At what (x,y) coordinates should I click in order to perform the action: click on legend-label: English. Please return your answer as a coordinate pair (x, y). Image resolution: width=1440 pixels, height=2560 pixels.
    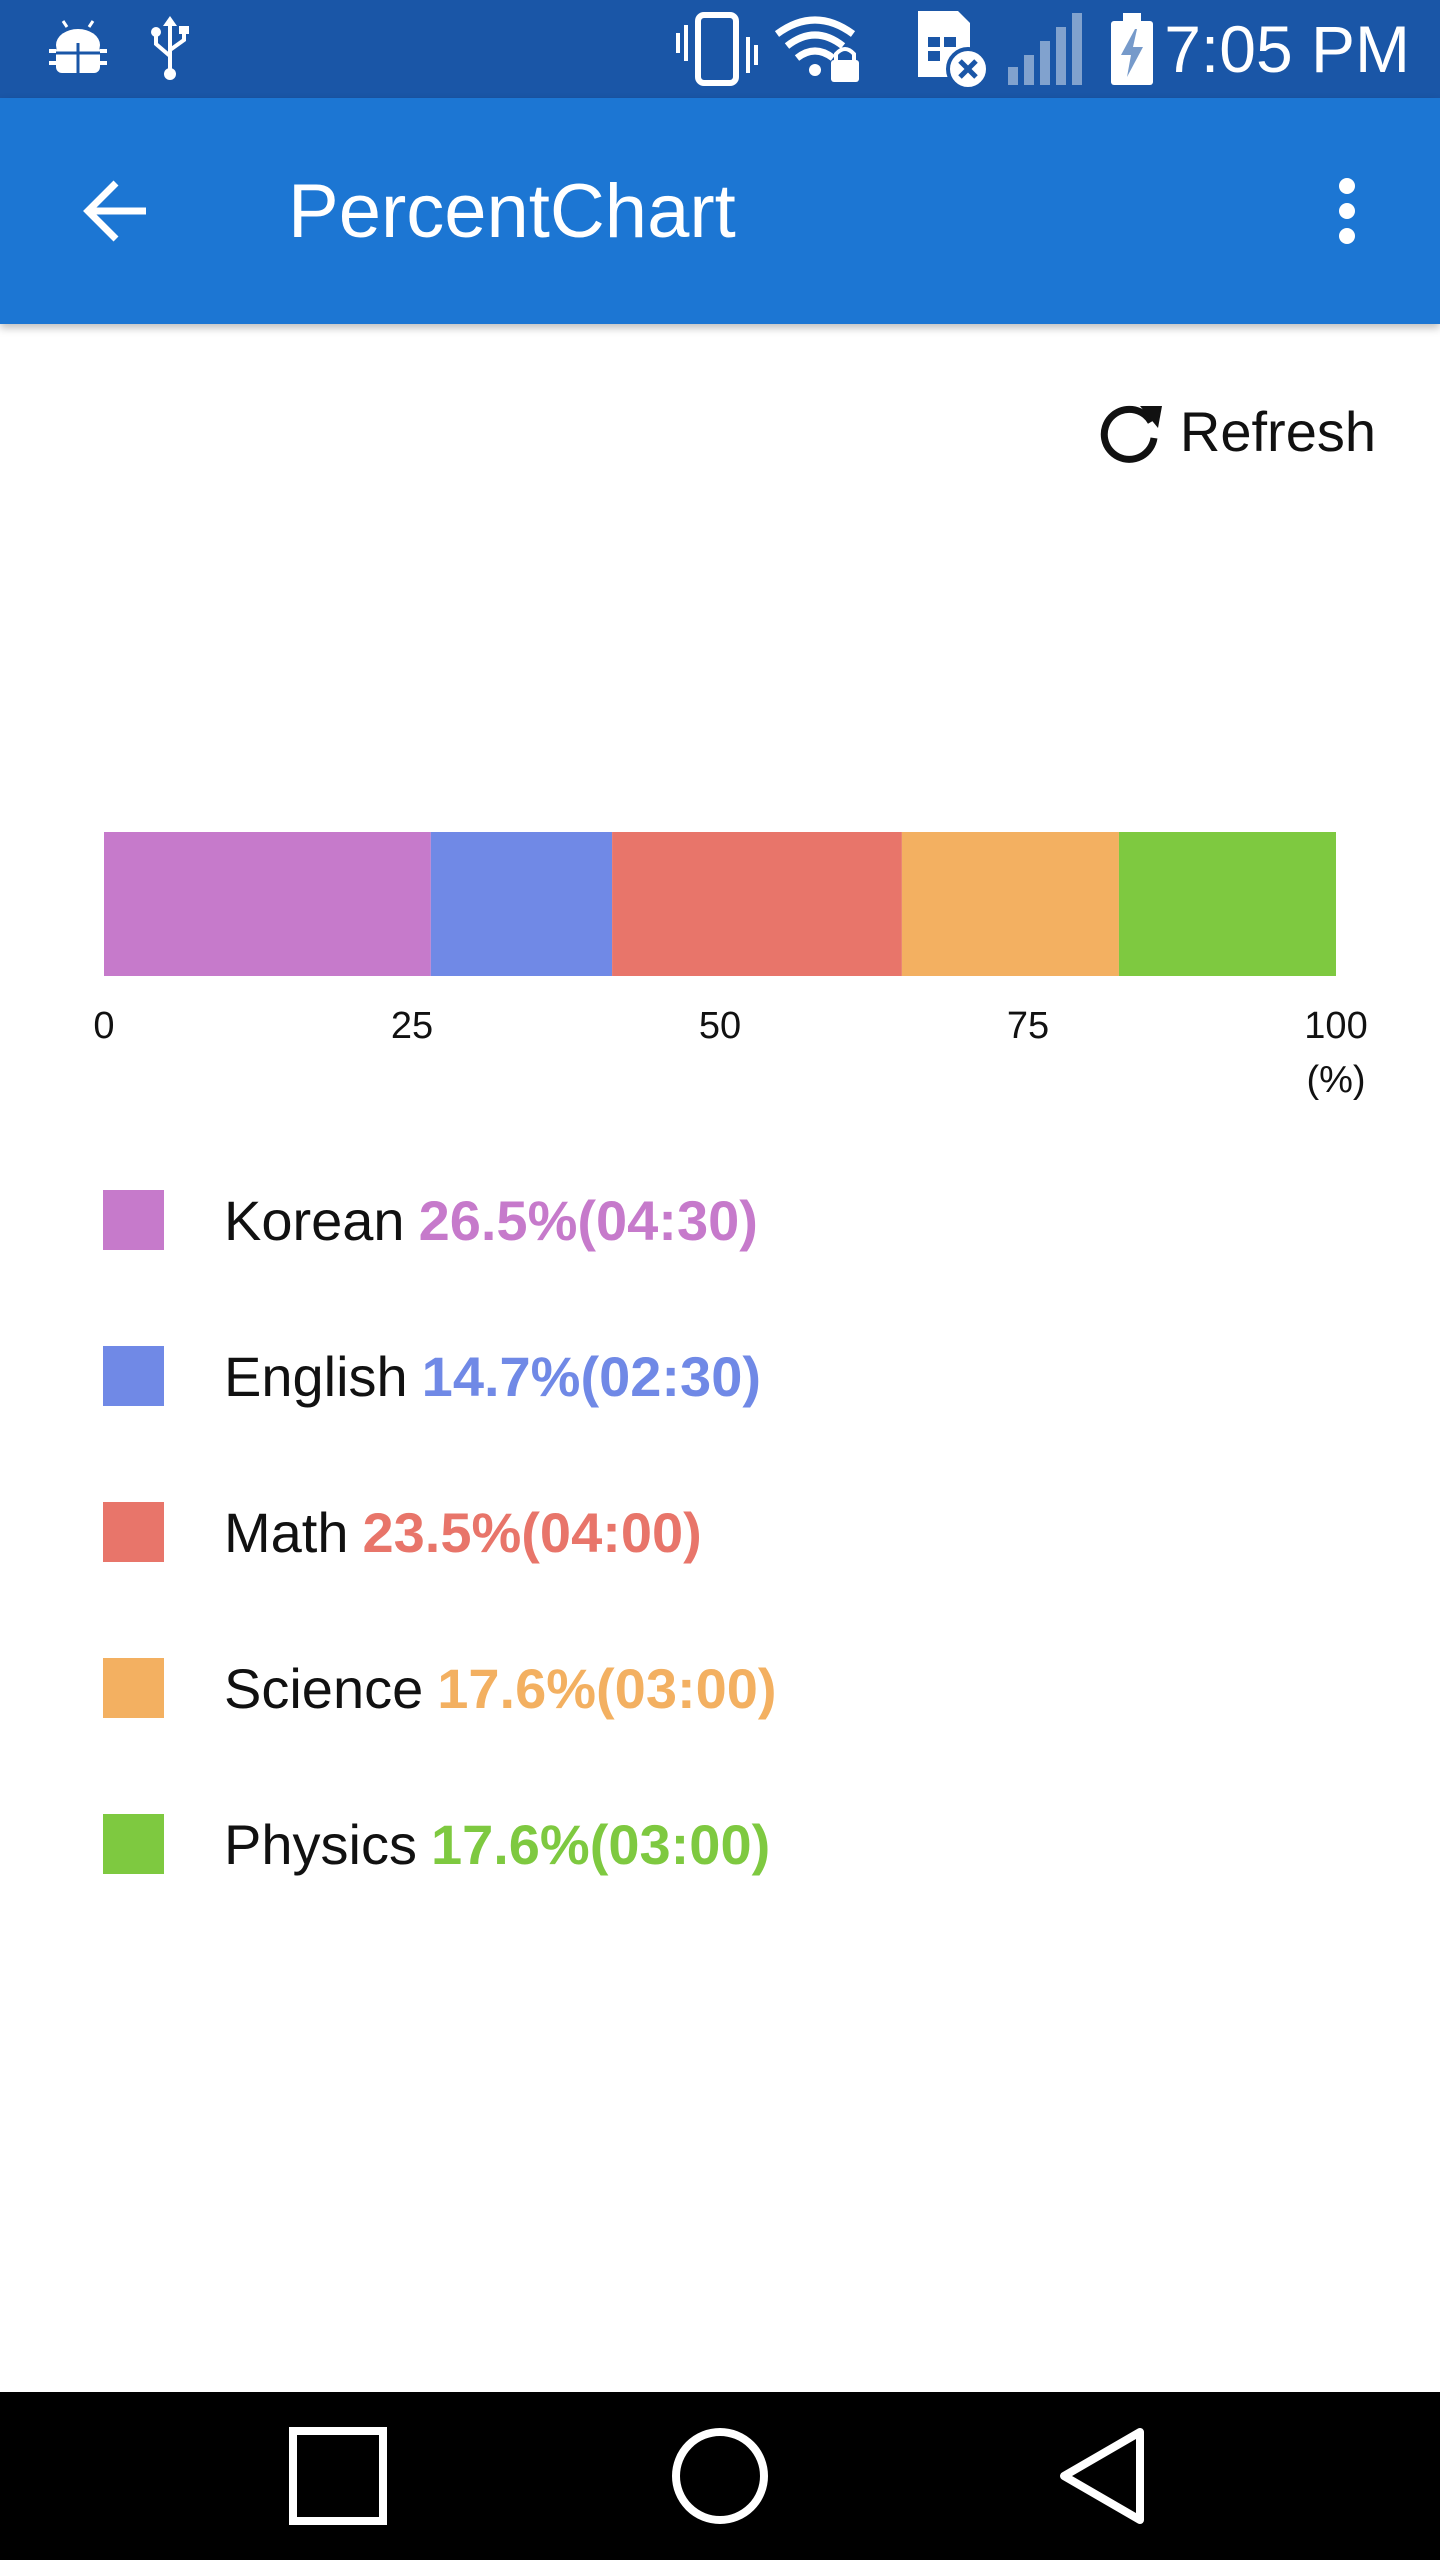
    Looking at the image, I should click on (316, 1376).